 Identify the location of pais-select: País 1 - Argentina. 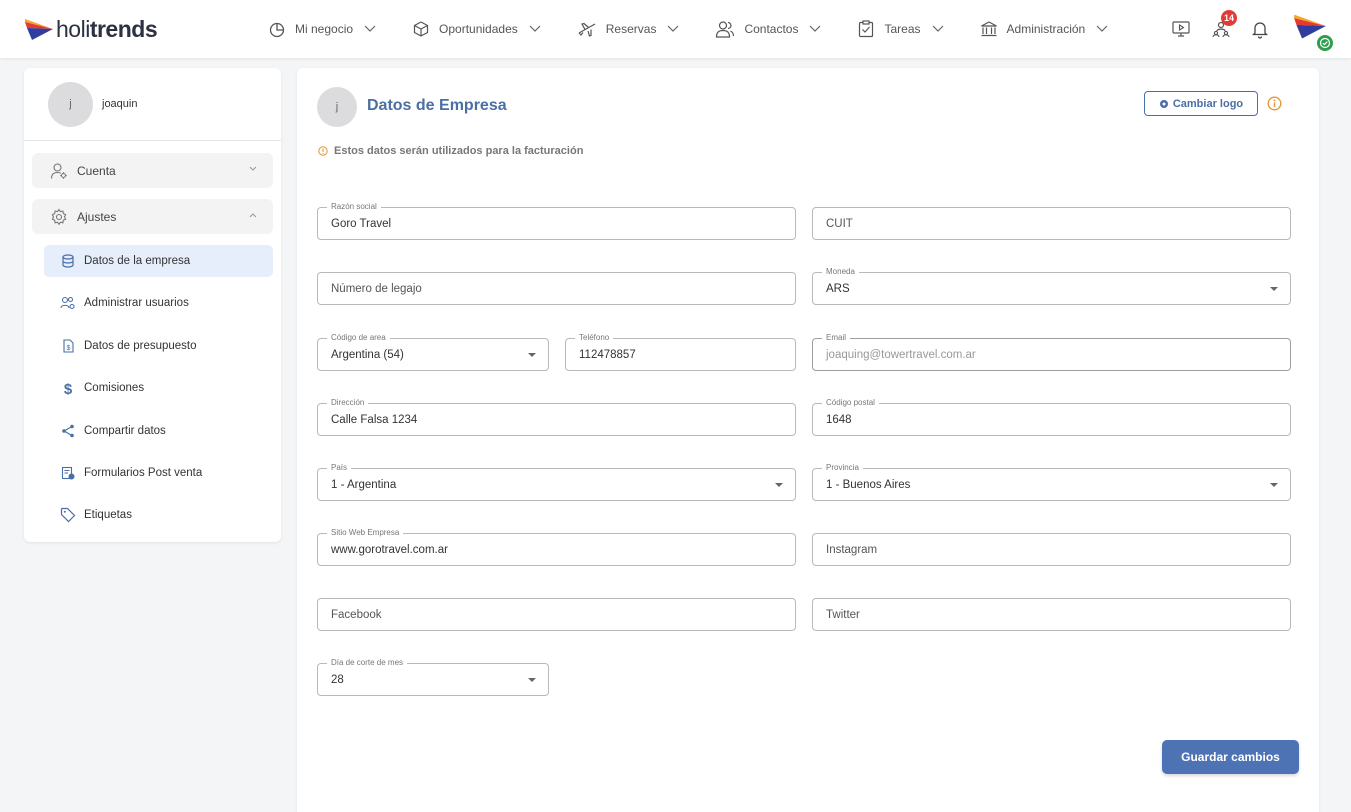
(556, 482).